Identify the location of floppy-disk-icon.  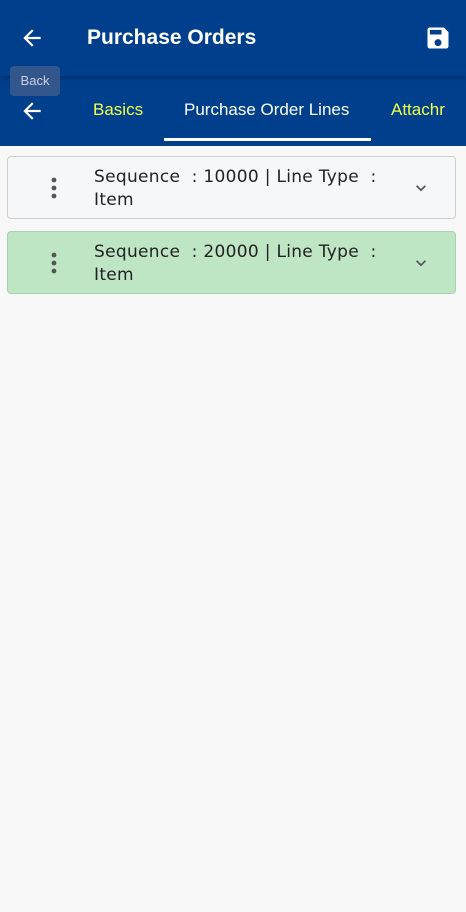
(438, 38).